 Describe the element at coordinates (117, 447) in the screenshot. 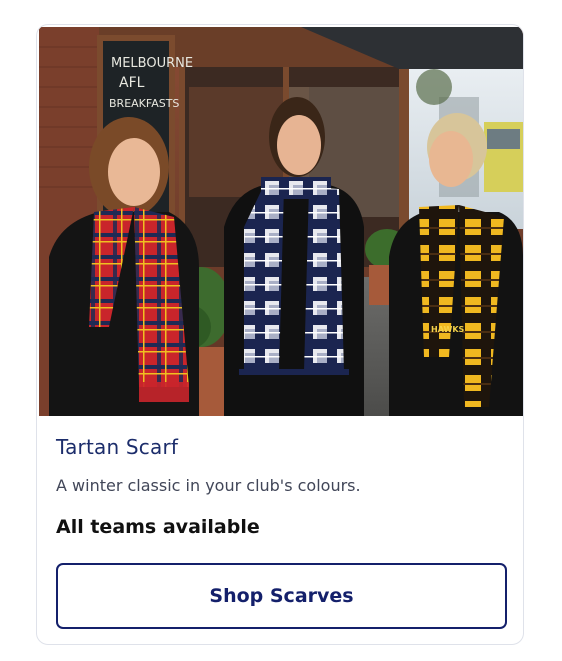

I see `product-title: Tartan Scarf` at that location.